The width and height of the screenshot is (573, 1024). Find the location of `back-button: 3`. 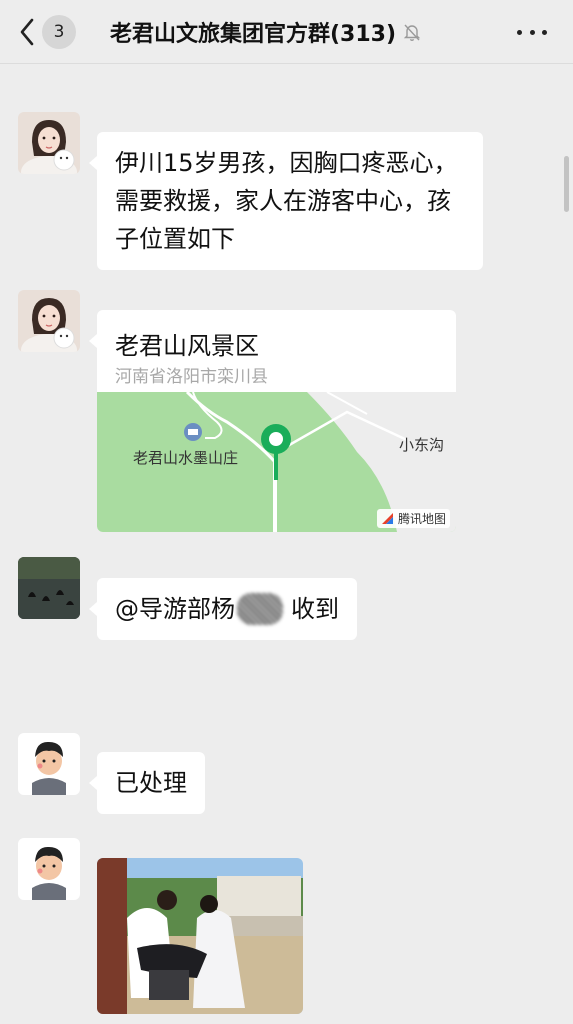

back-button: 3 is located at coordinates (53, 32).